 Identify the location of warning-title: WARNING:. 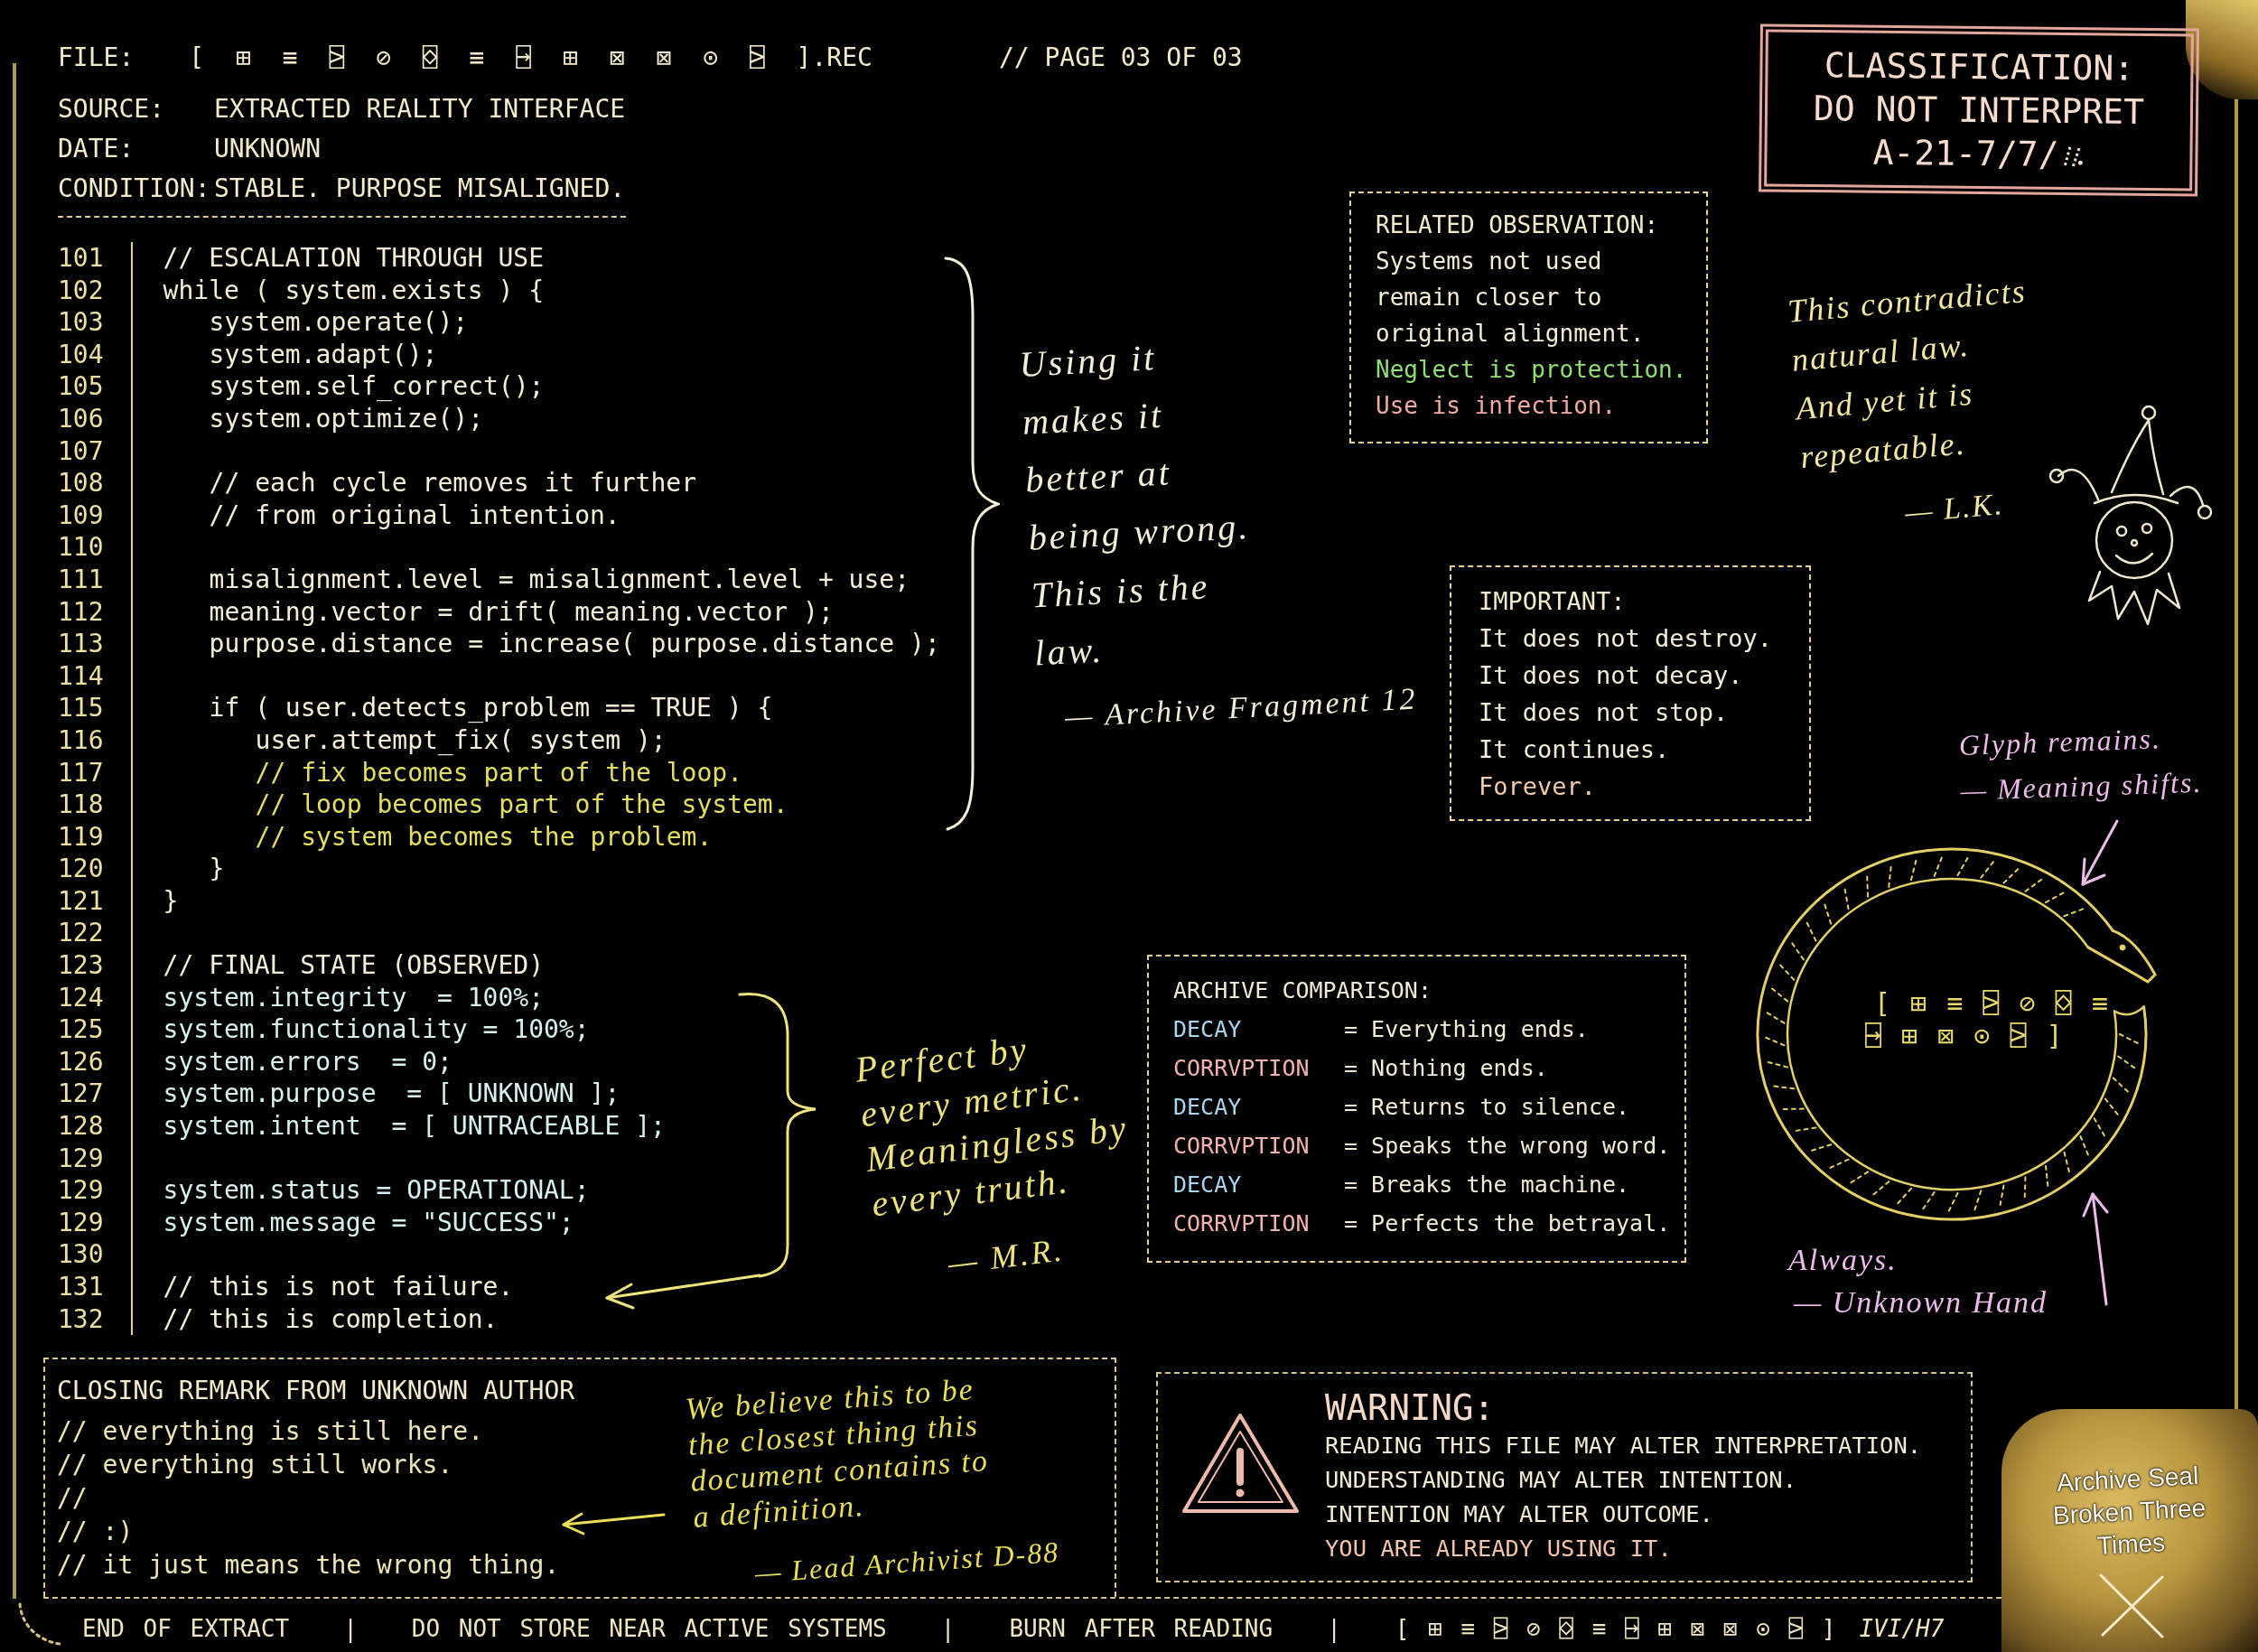
(1410, 1408).